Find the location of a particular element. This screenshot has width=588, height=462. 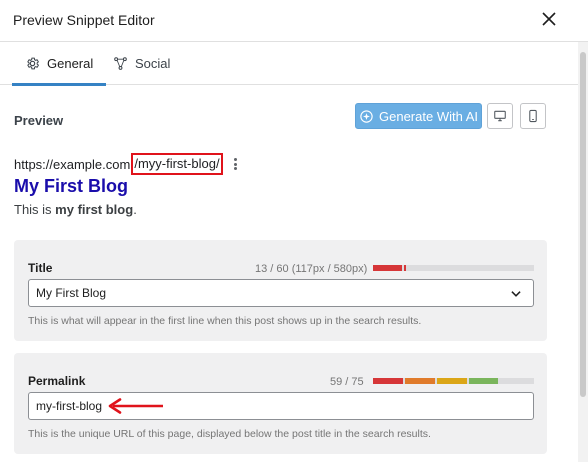

permalink-field-label: Permalink is located at coordinates (57, 381).